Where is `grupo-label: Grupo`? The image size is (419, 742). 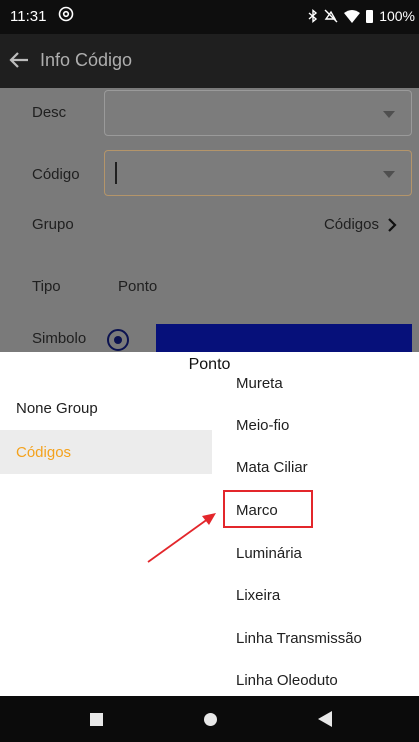
grupo-label: Grupo is located at coordinates (53, 224).